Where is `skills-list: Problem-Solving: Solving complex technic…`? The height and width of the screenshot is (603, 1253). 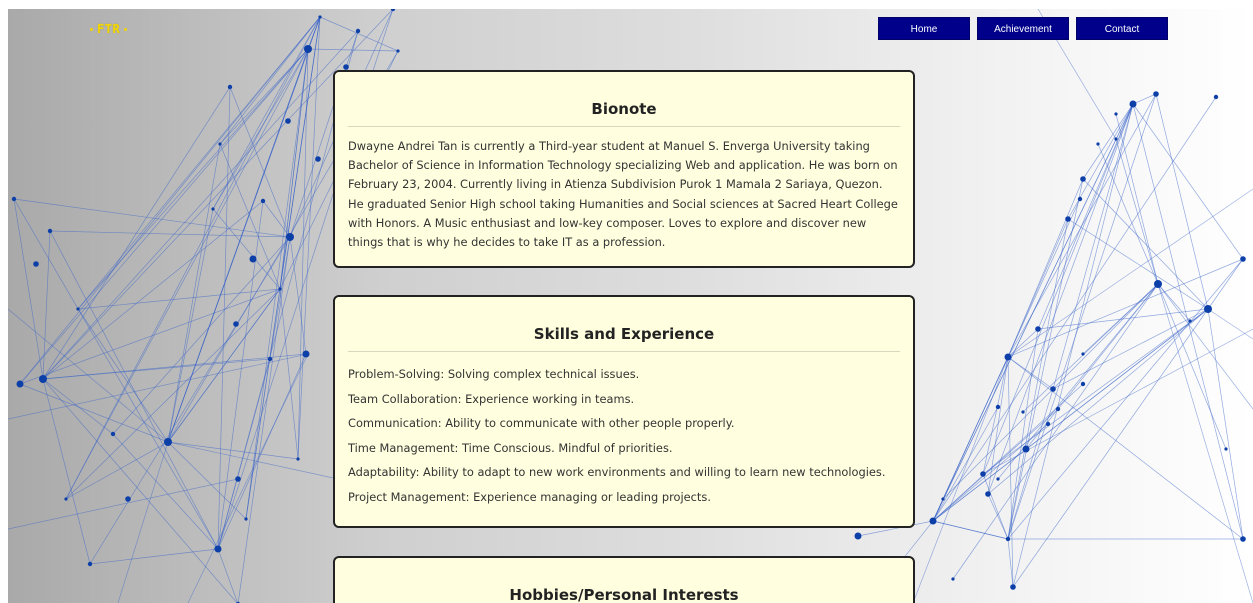
skills-list: Problem-Solving: Solving complex technic… is located at coordinates (624, 435).